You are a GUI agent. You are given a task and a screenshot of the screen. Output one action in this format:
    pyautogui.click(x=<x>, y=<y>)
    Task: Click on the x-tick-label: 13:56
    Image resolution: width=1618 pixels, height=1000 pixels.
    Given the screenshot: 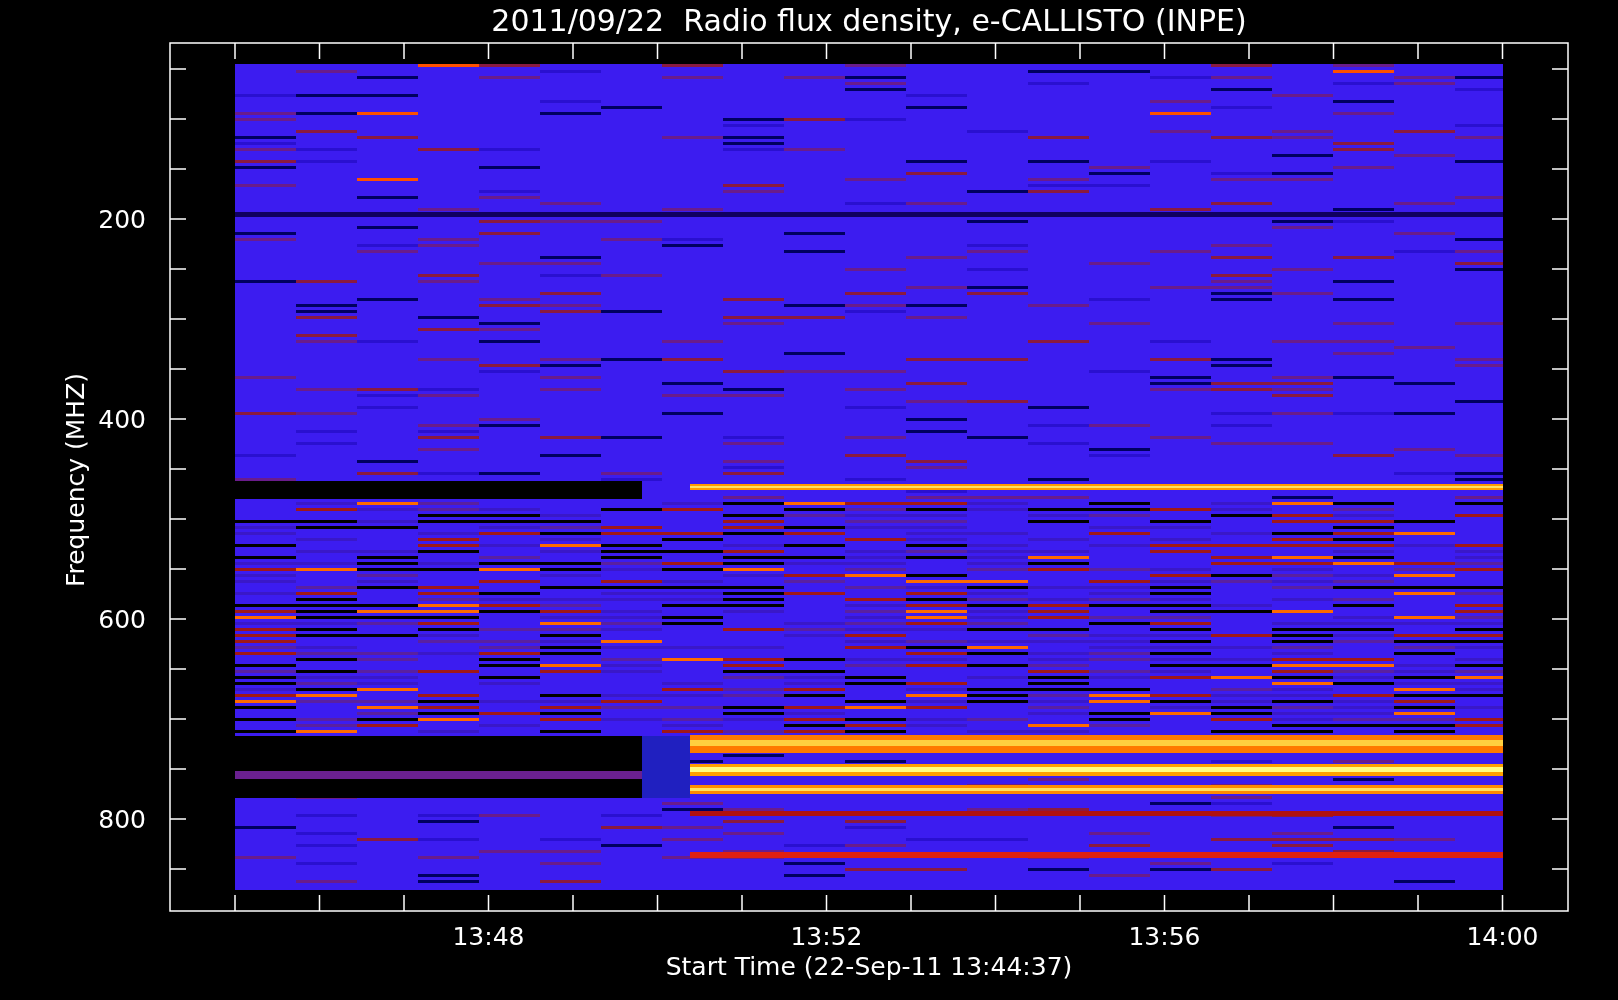 What is the action you would take?
    pyautogui.click(x=1164, y=936)
    